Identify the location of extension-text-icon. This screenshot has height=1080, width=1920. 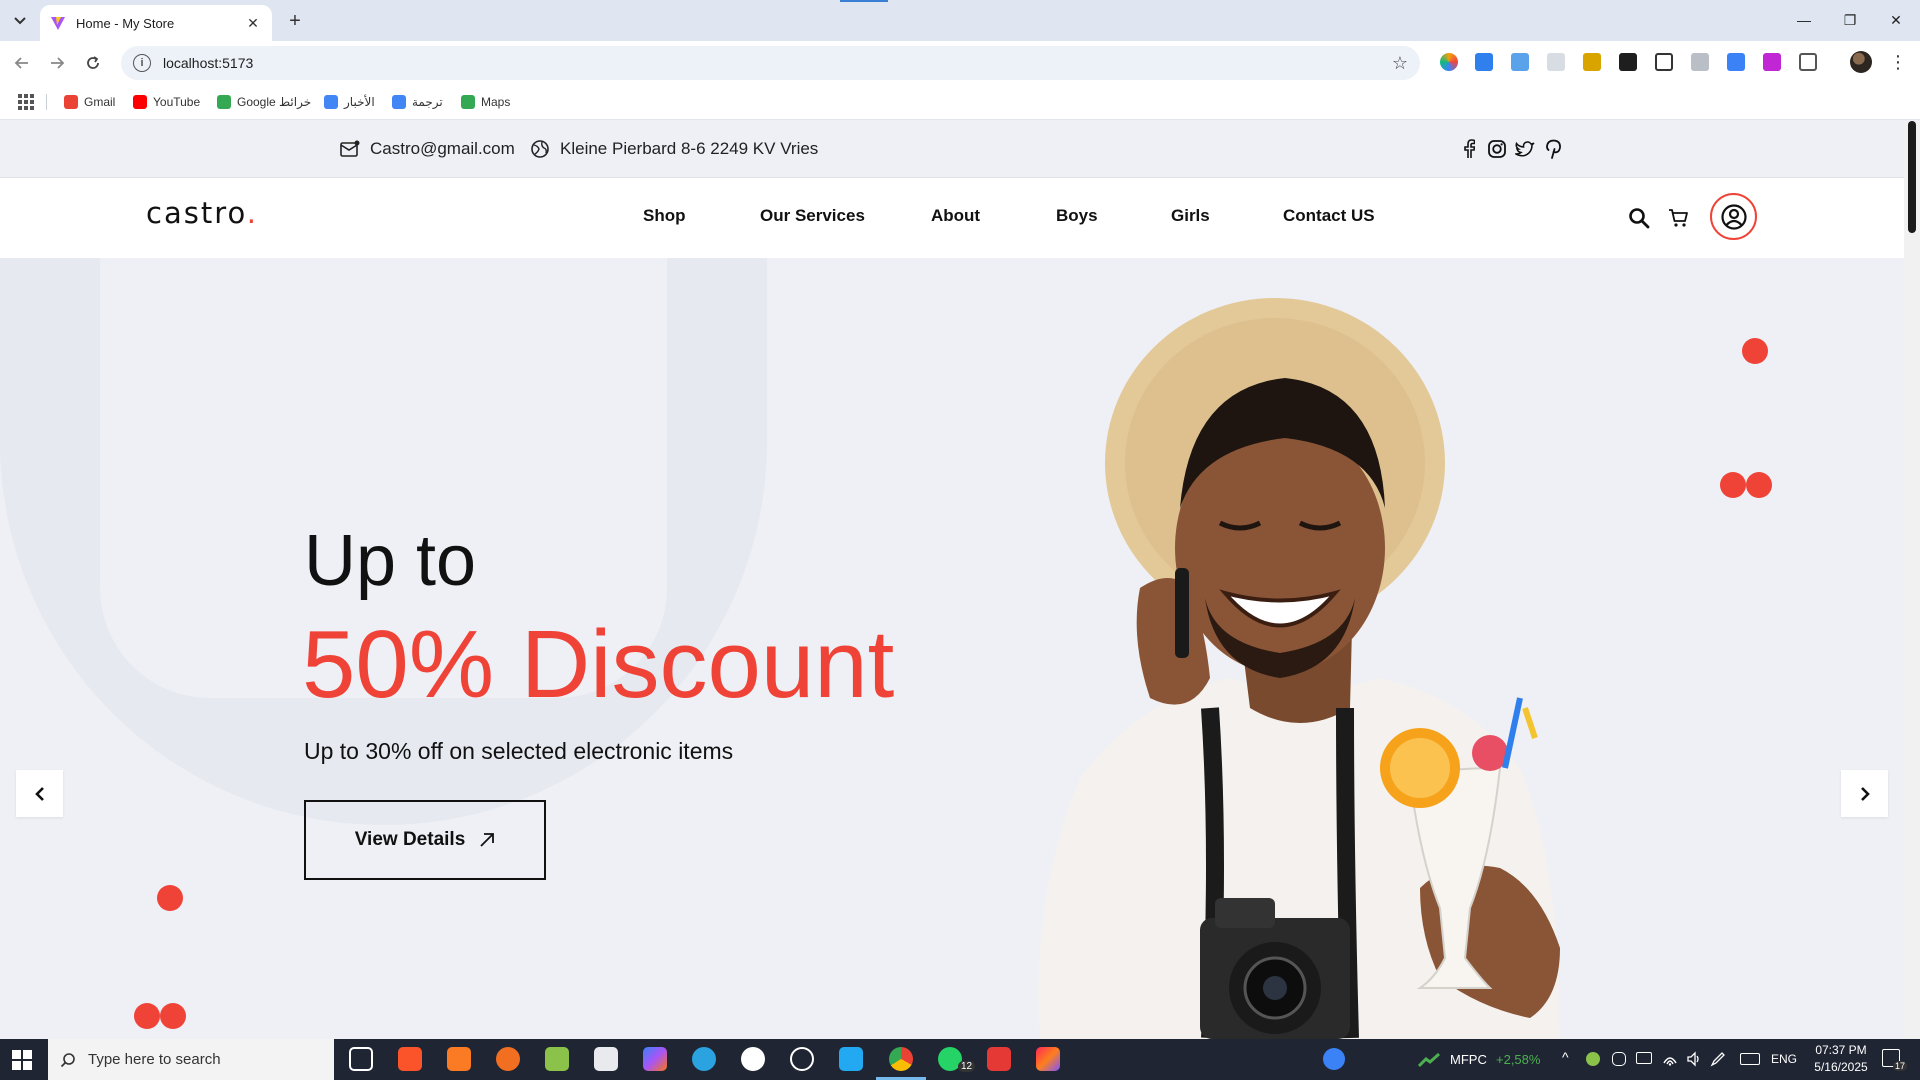
(1556, 62).